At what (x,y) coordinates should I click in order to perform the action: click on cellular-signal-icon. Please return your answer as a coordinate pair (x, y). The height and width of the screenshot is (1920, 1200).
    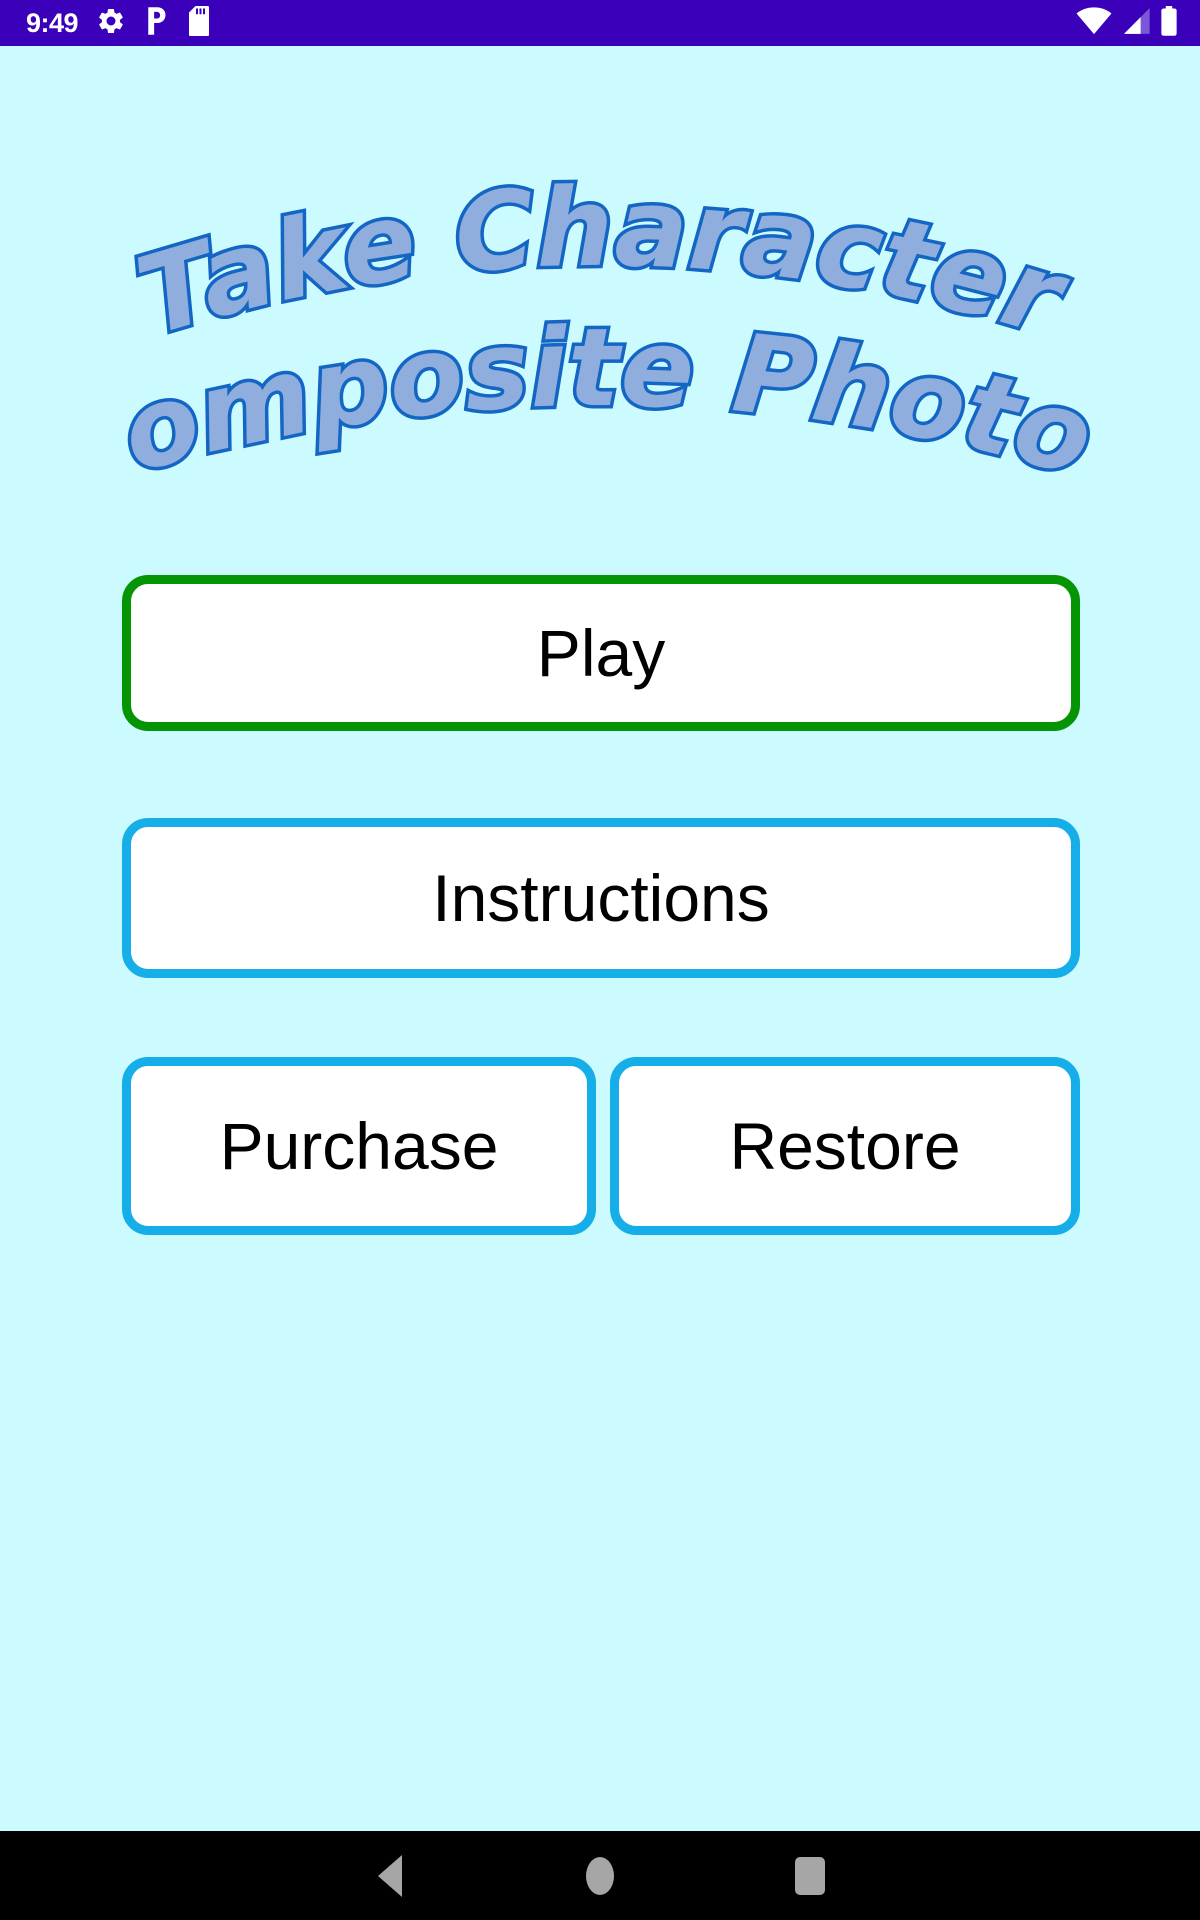
    Looking at the image, I should click on (1136, 23).